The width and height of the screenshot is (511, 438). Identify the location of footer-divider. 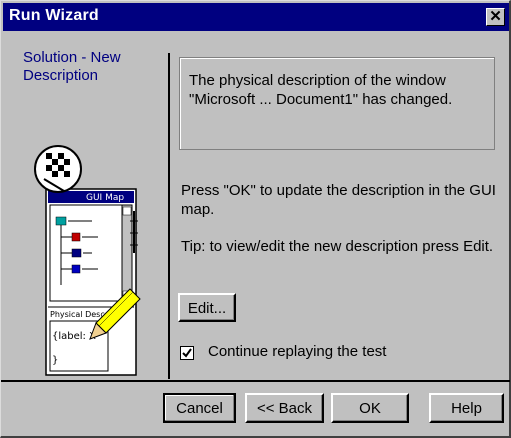
(255, 381).